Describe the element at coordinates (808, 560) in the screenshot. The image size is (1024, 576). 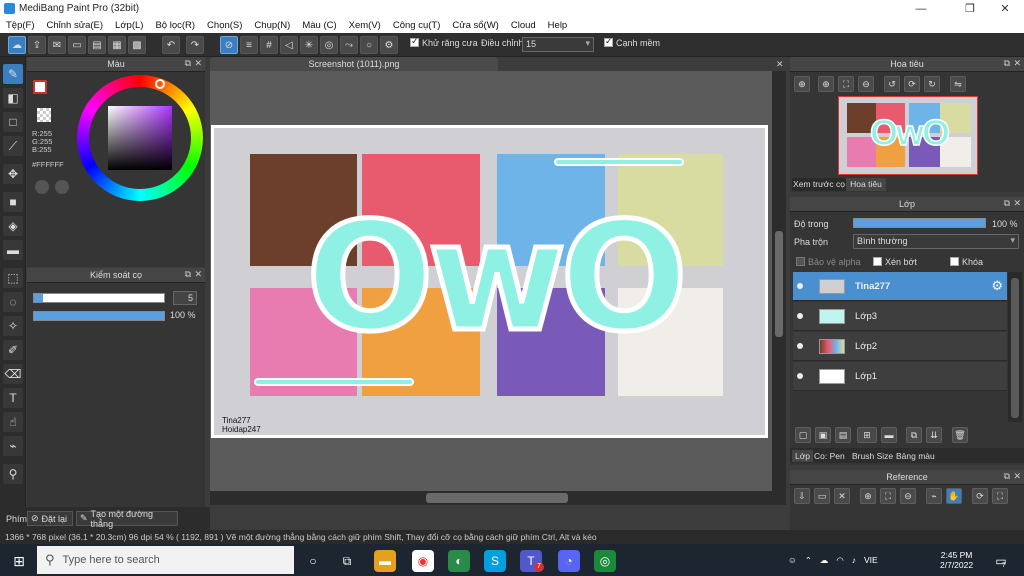
I see `tray-expand-icon: ⌃` at that location.